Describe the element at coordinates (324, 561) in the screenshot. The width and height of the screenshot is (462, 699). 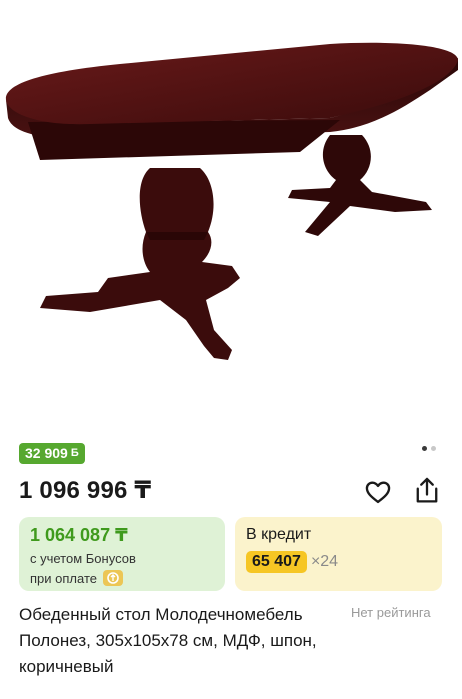
I see `credit-months: ×24` at that location.